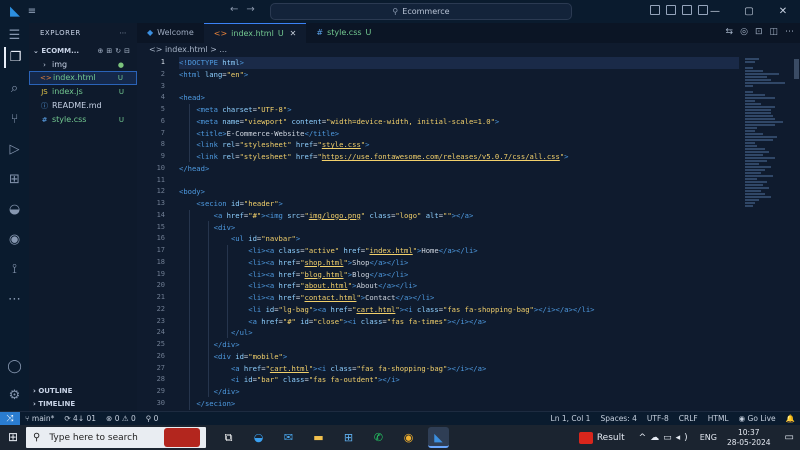 This screenshot has height=450, width=800. What do you see at coordinates (15, 11) in the screenshot?
I see `vscode-logo-icon: ◣` at bounding box center [15, 11].